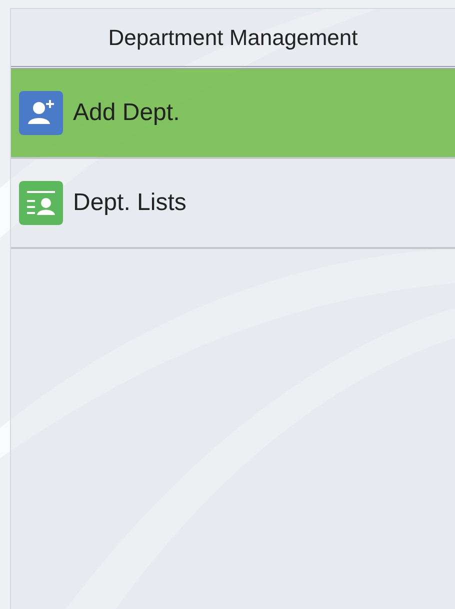  I want to click on add-person-icon, so click(41, 113).